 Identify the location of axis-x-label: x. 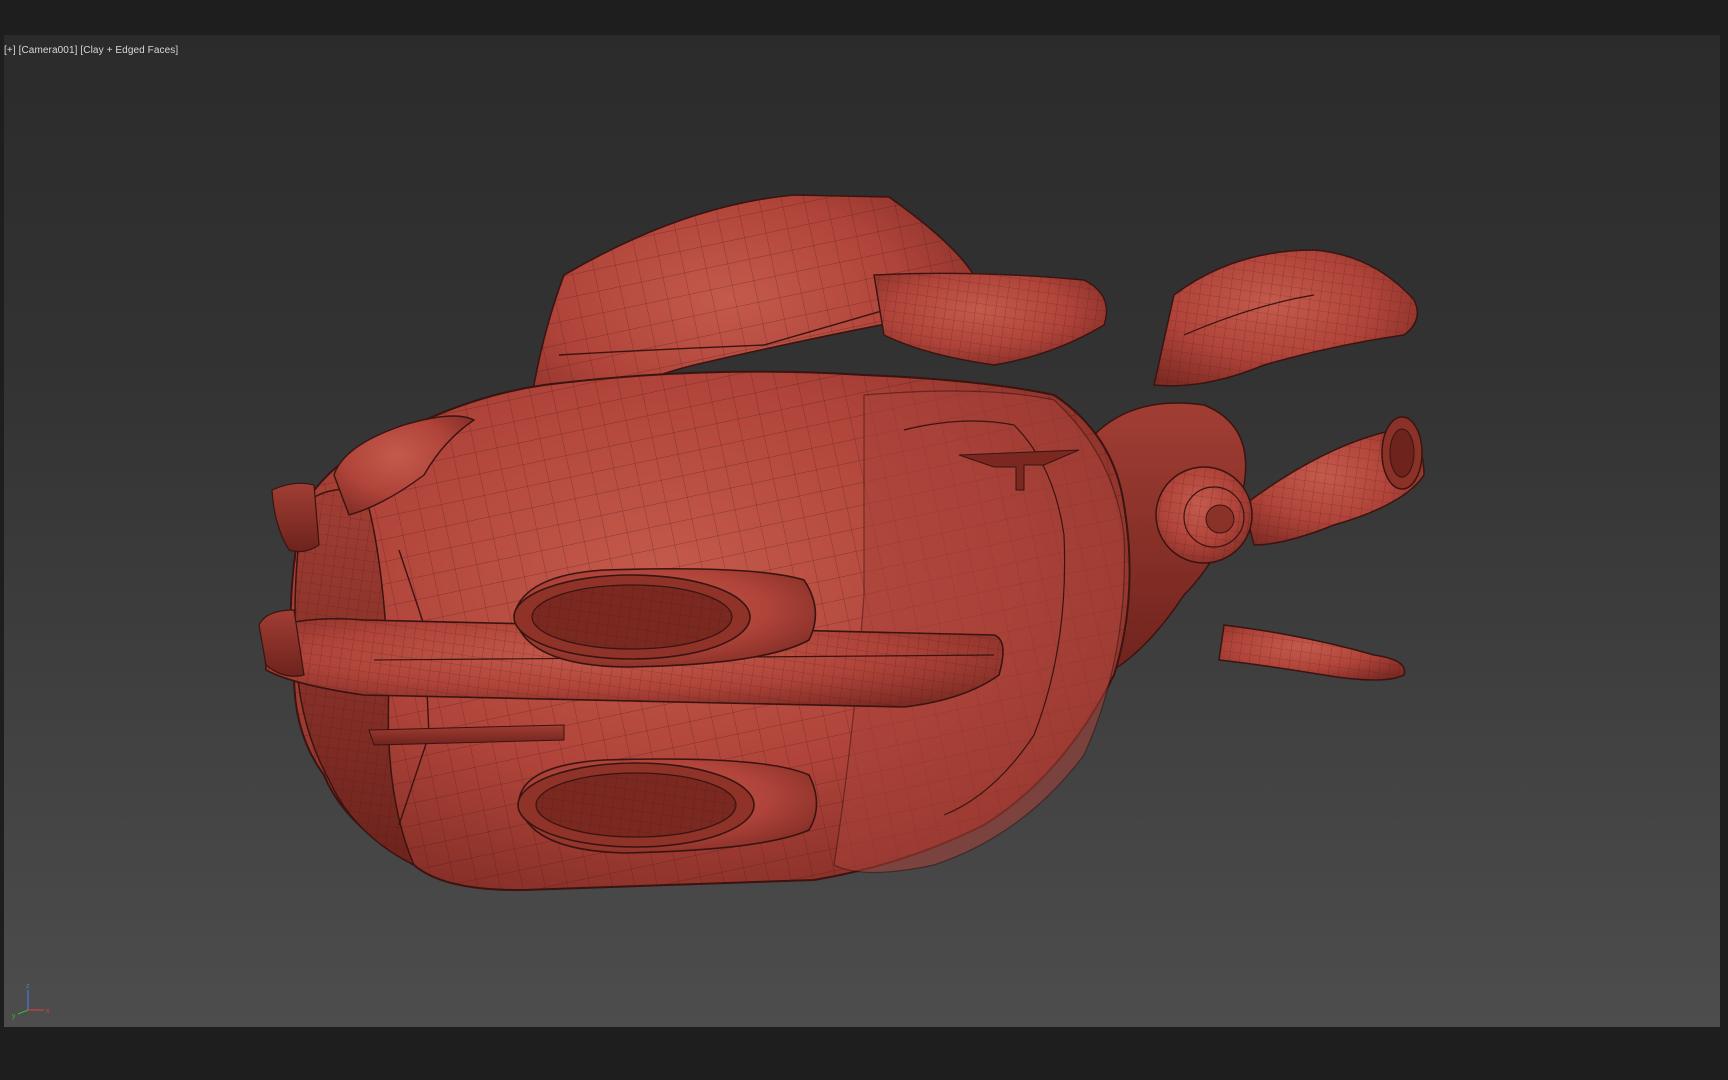
(48, 1011).